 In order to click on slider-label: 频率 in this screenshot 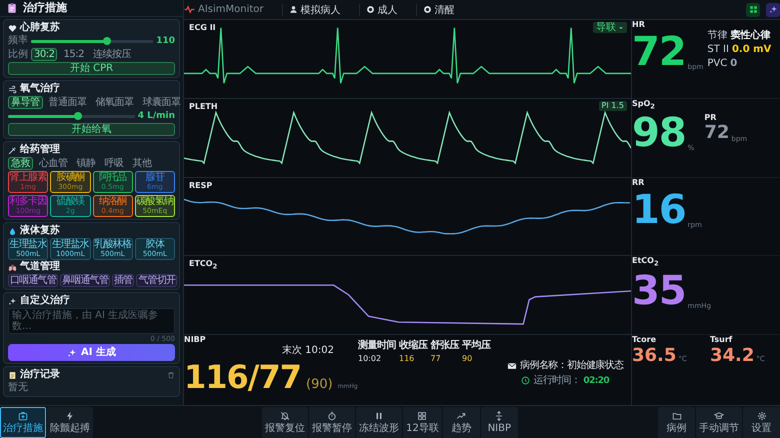, I will do `click(18, 41)`.